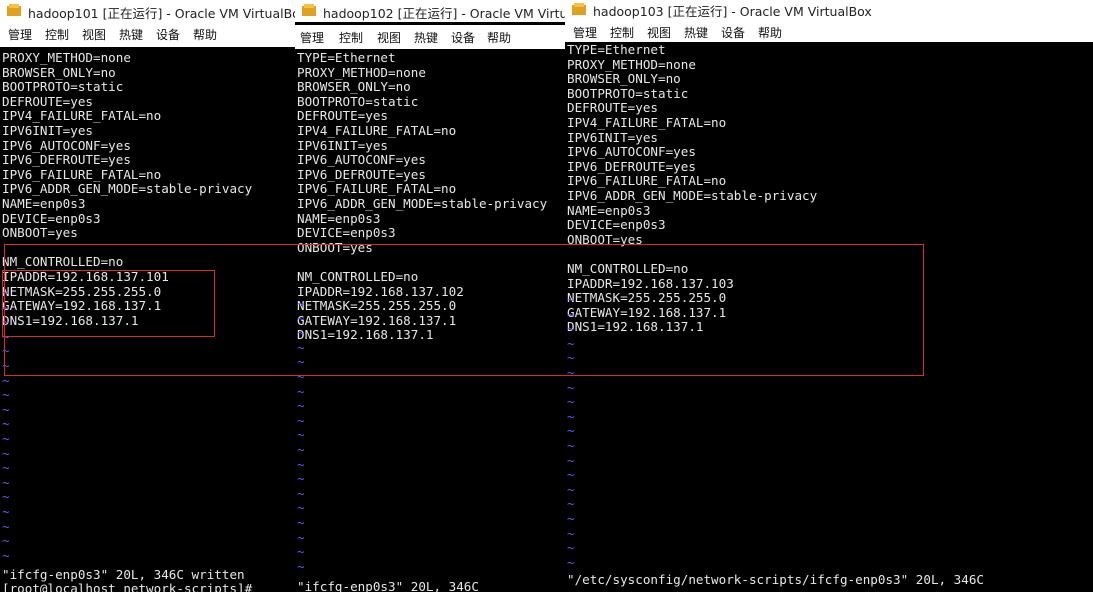  Describe the element at coordinates (444, 13) in the screenshot. I see `window-title: hadoop102 [正在运行] - Oracle VM VirtualBox` at that location.